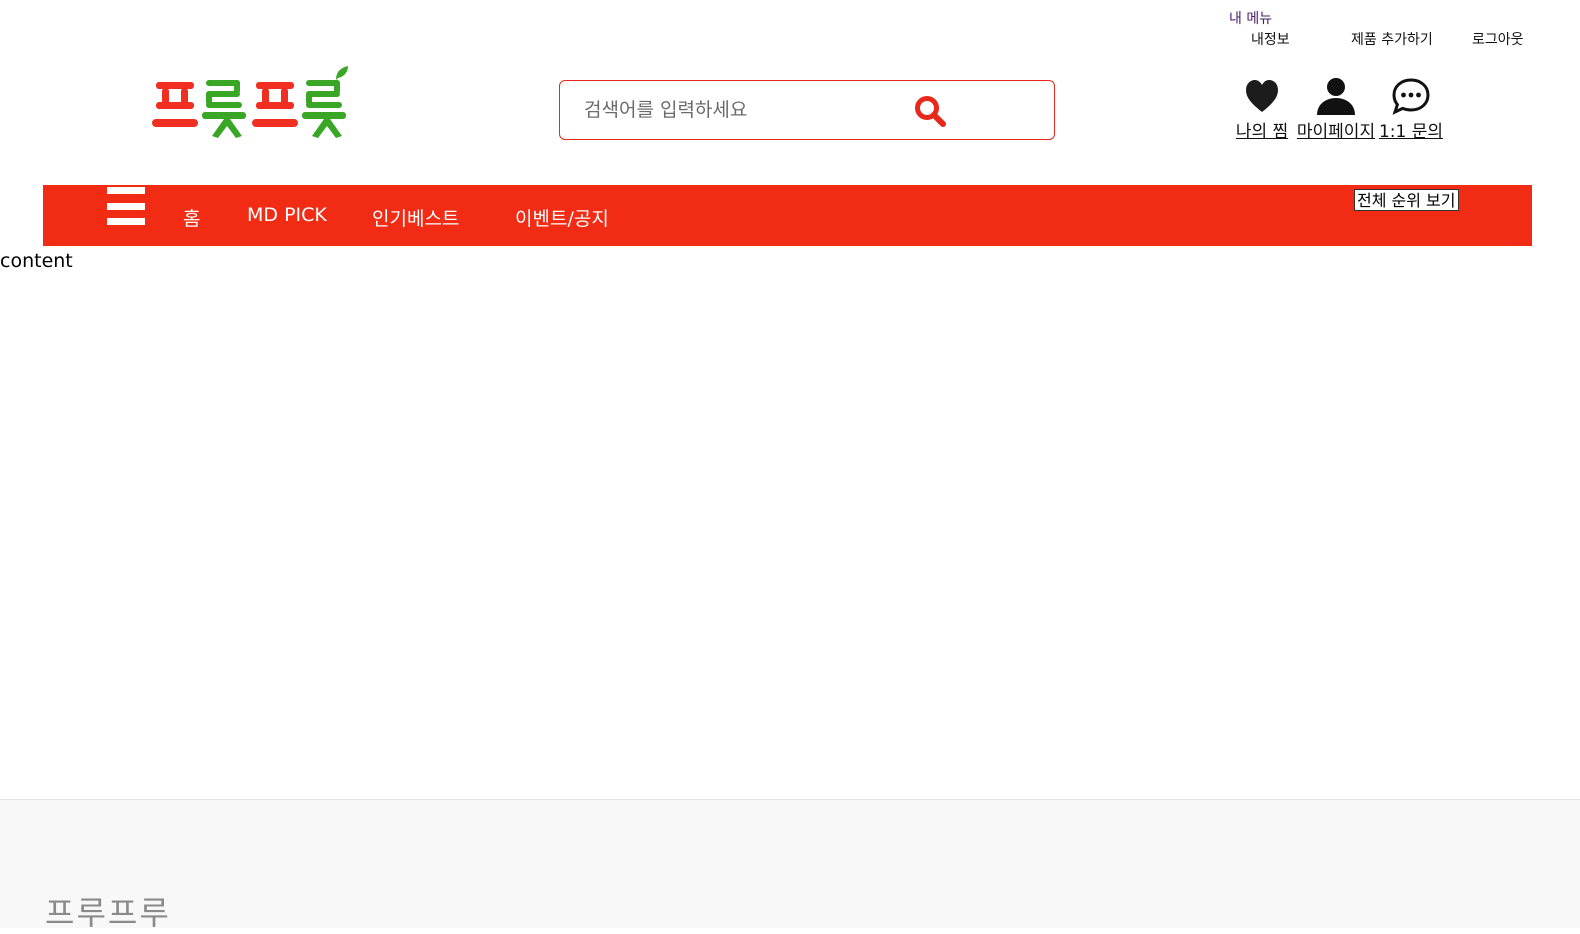 This screenshot has width=1580, height=934. What do you see at coordinates (1336, 132) in the screenshot?
I see `mypage-label: 마이페이지` at bounding box center [1336, 132].